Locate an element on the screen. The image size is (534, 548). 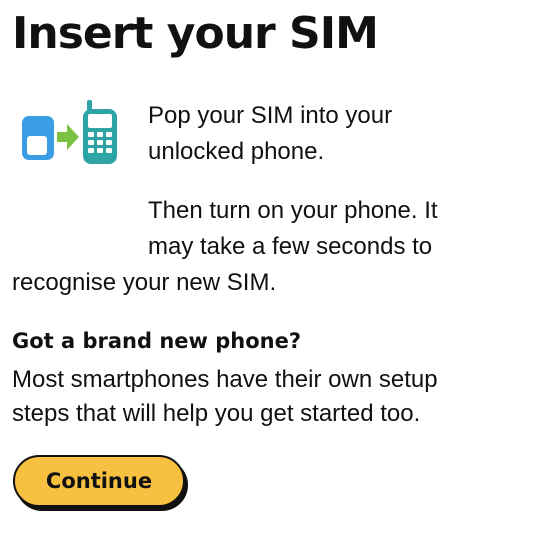
instruction-text-line: unlocked phone. is located at coordinates (236, 151).